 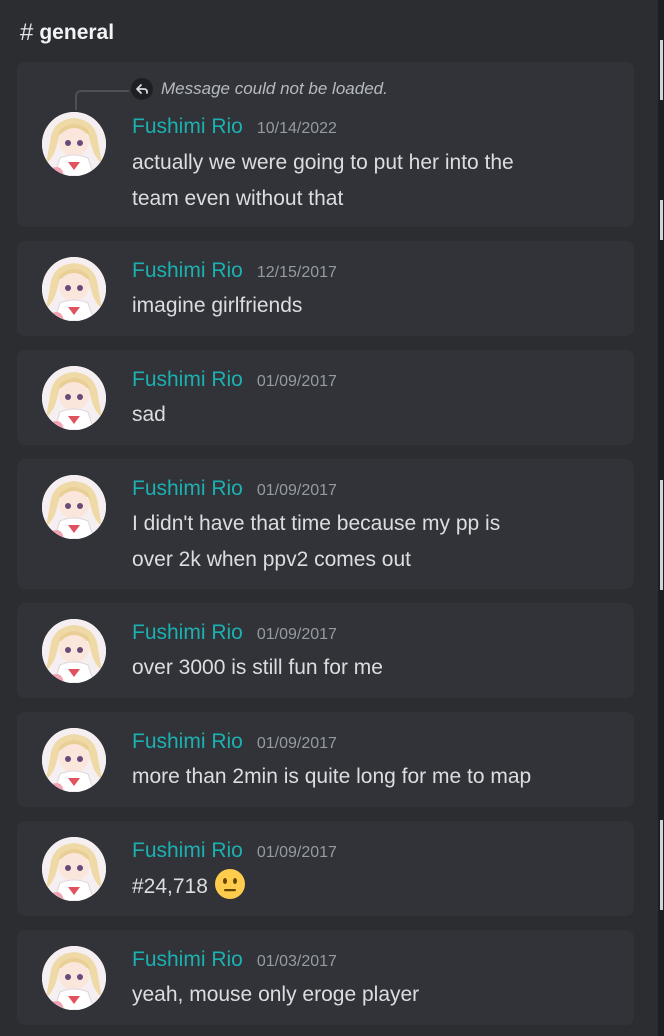 I want to click on timestamp: 01/03/2017, so click(x=296, y=961).